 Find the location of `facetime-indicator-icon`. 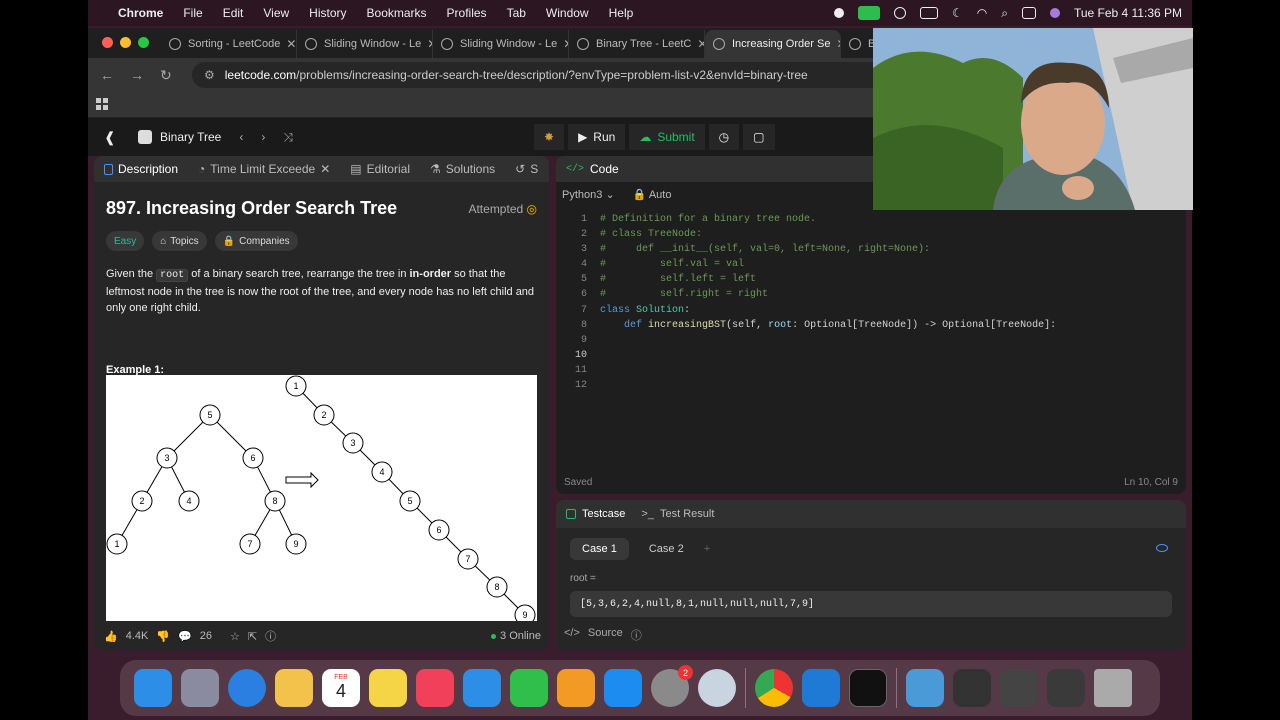

facetime-indicator-icon is located at coordinates (868, 13).